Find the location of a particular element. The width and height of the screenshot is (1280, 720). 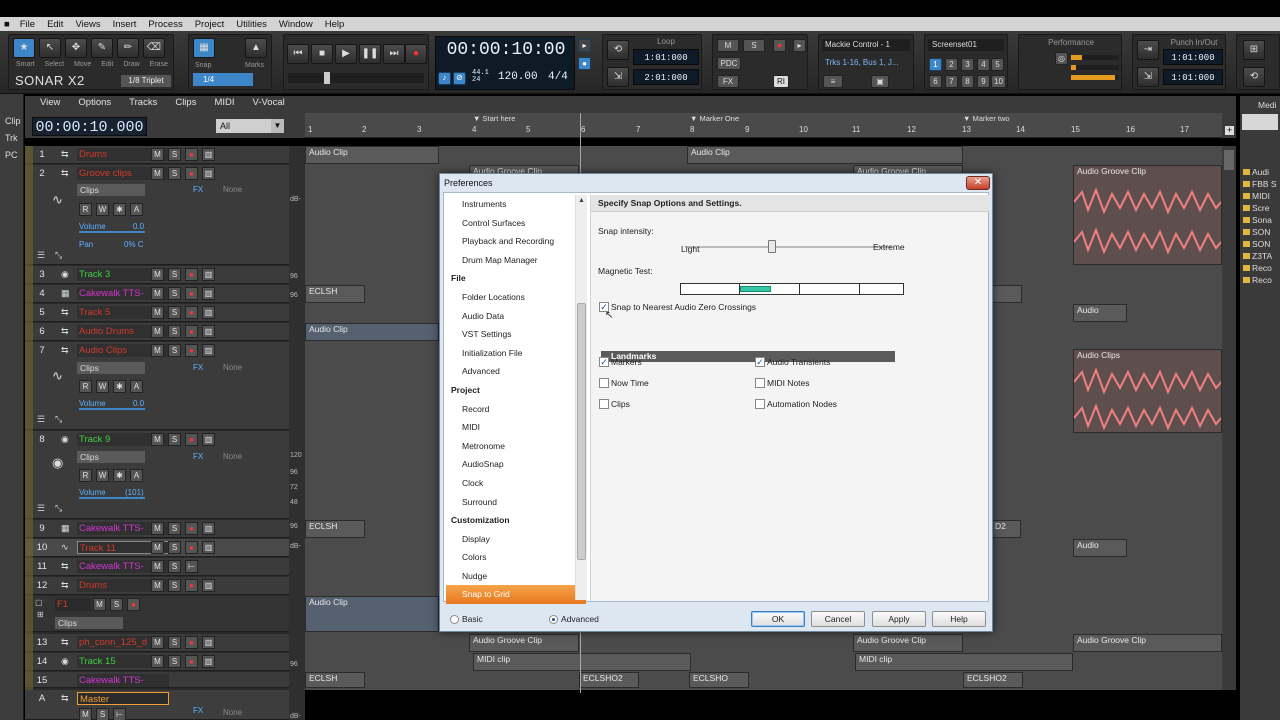

screenset-4-button: 4 is located at coordinates (983, 64).